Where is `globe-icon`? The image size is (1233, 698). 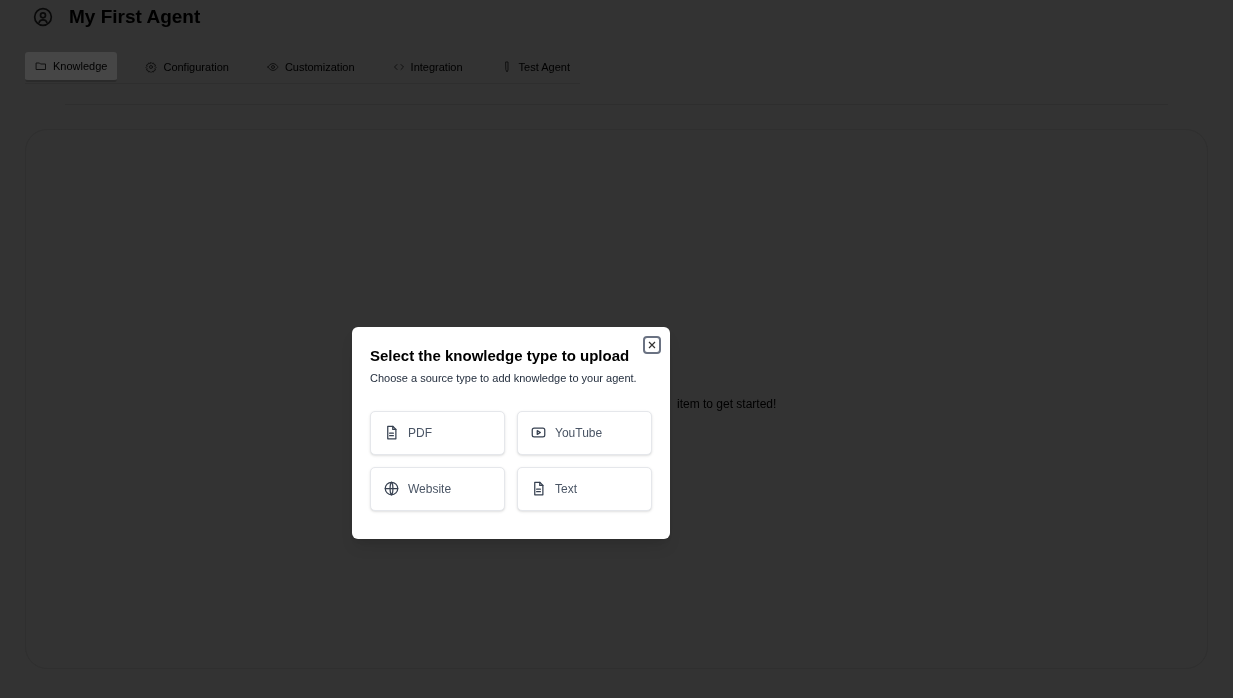 globe-icon is located at coordinates (391, 488).